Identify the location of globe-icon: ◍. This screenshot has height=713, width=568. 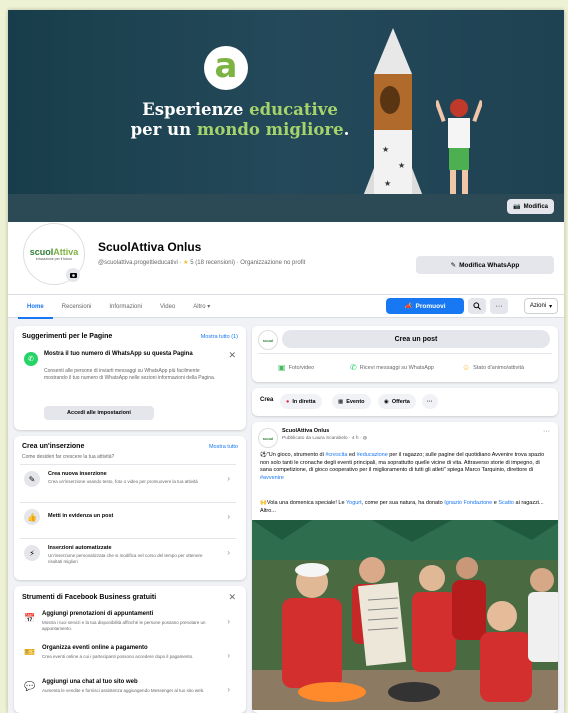
(364, 438).